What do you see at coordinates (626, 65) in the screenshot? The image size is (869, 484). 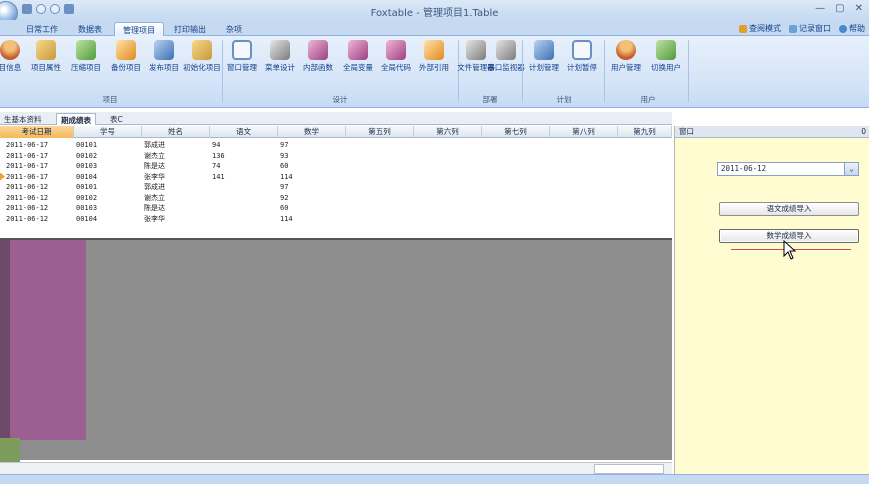 I see `user-manage-button: 用户管理` at bounding box center [626, 65].